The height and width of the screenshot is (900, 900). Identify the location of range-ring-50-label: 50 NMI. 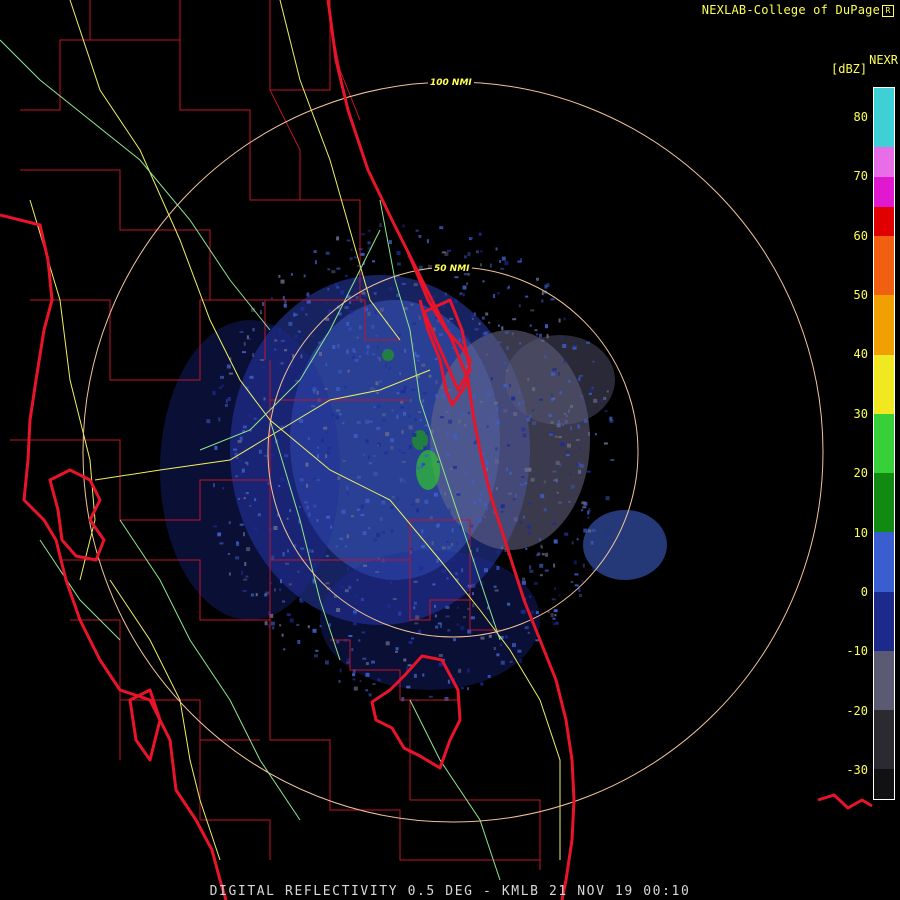
(452, 269).